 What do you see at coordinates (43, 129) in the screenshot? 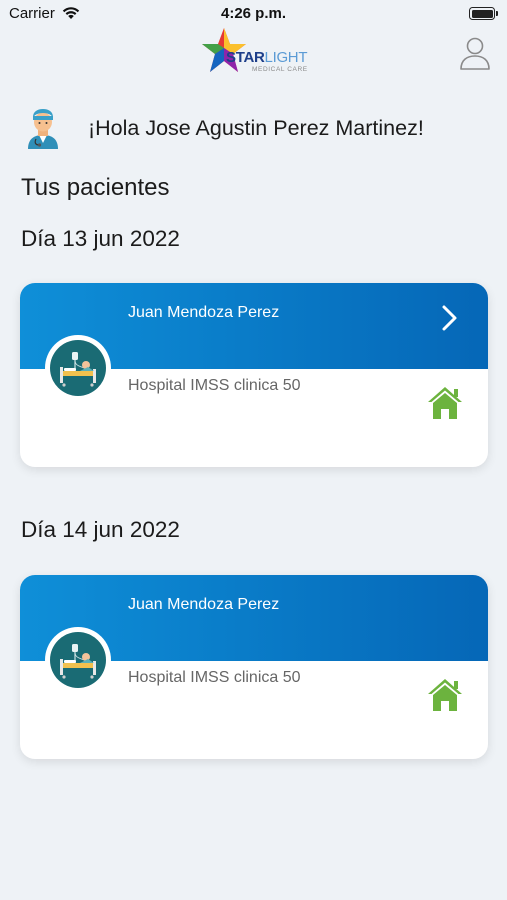
I see `doctor-avatar-icon` at bounding box center [43, 129].